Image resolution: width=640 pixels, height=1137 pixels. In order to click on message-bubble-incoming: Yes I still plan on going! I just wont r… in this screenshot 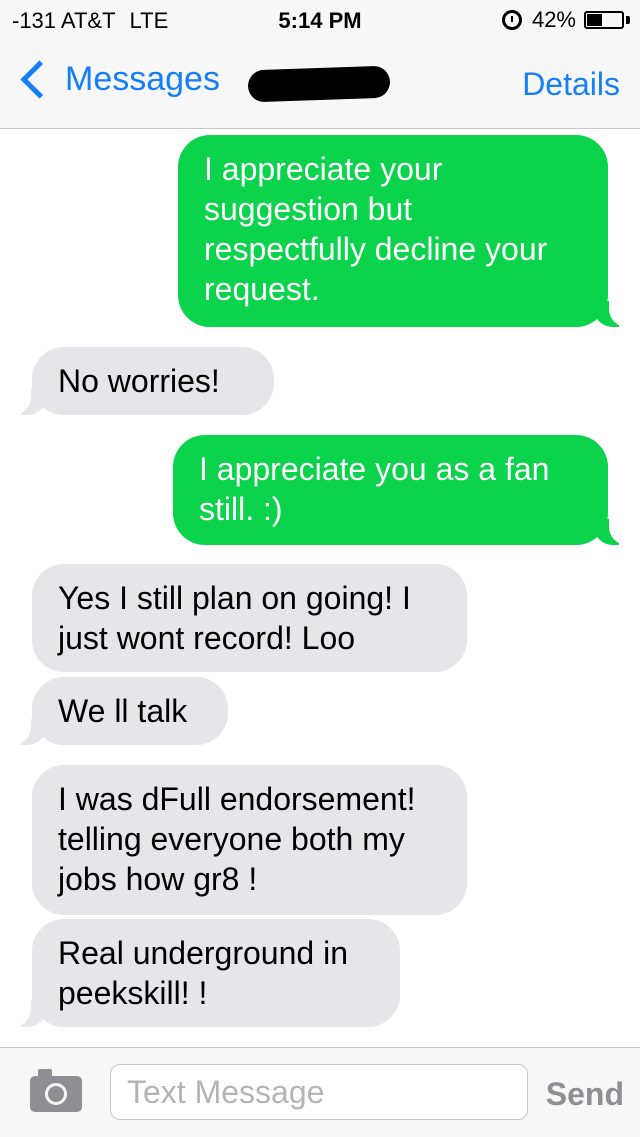, I will do `click(249, 618)`.